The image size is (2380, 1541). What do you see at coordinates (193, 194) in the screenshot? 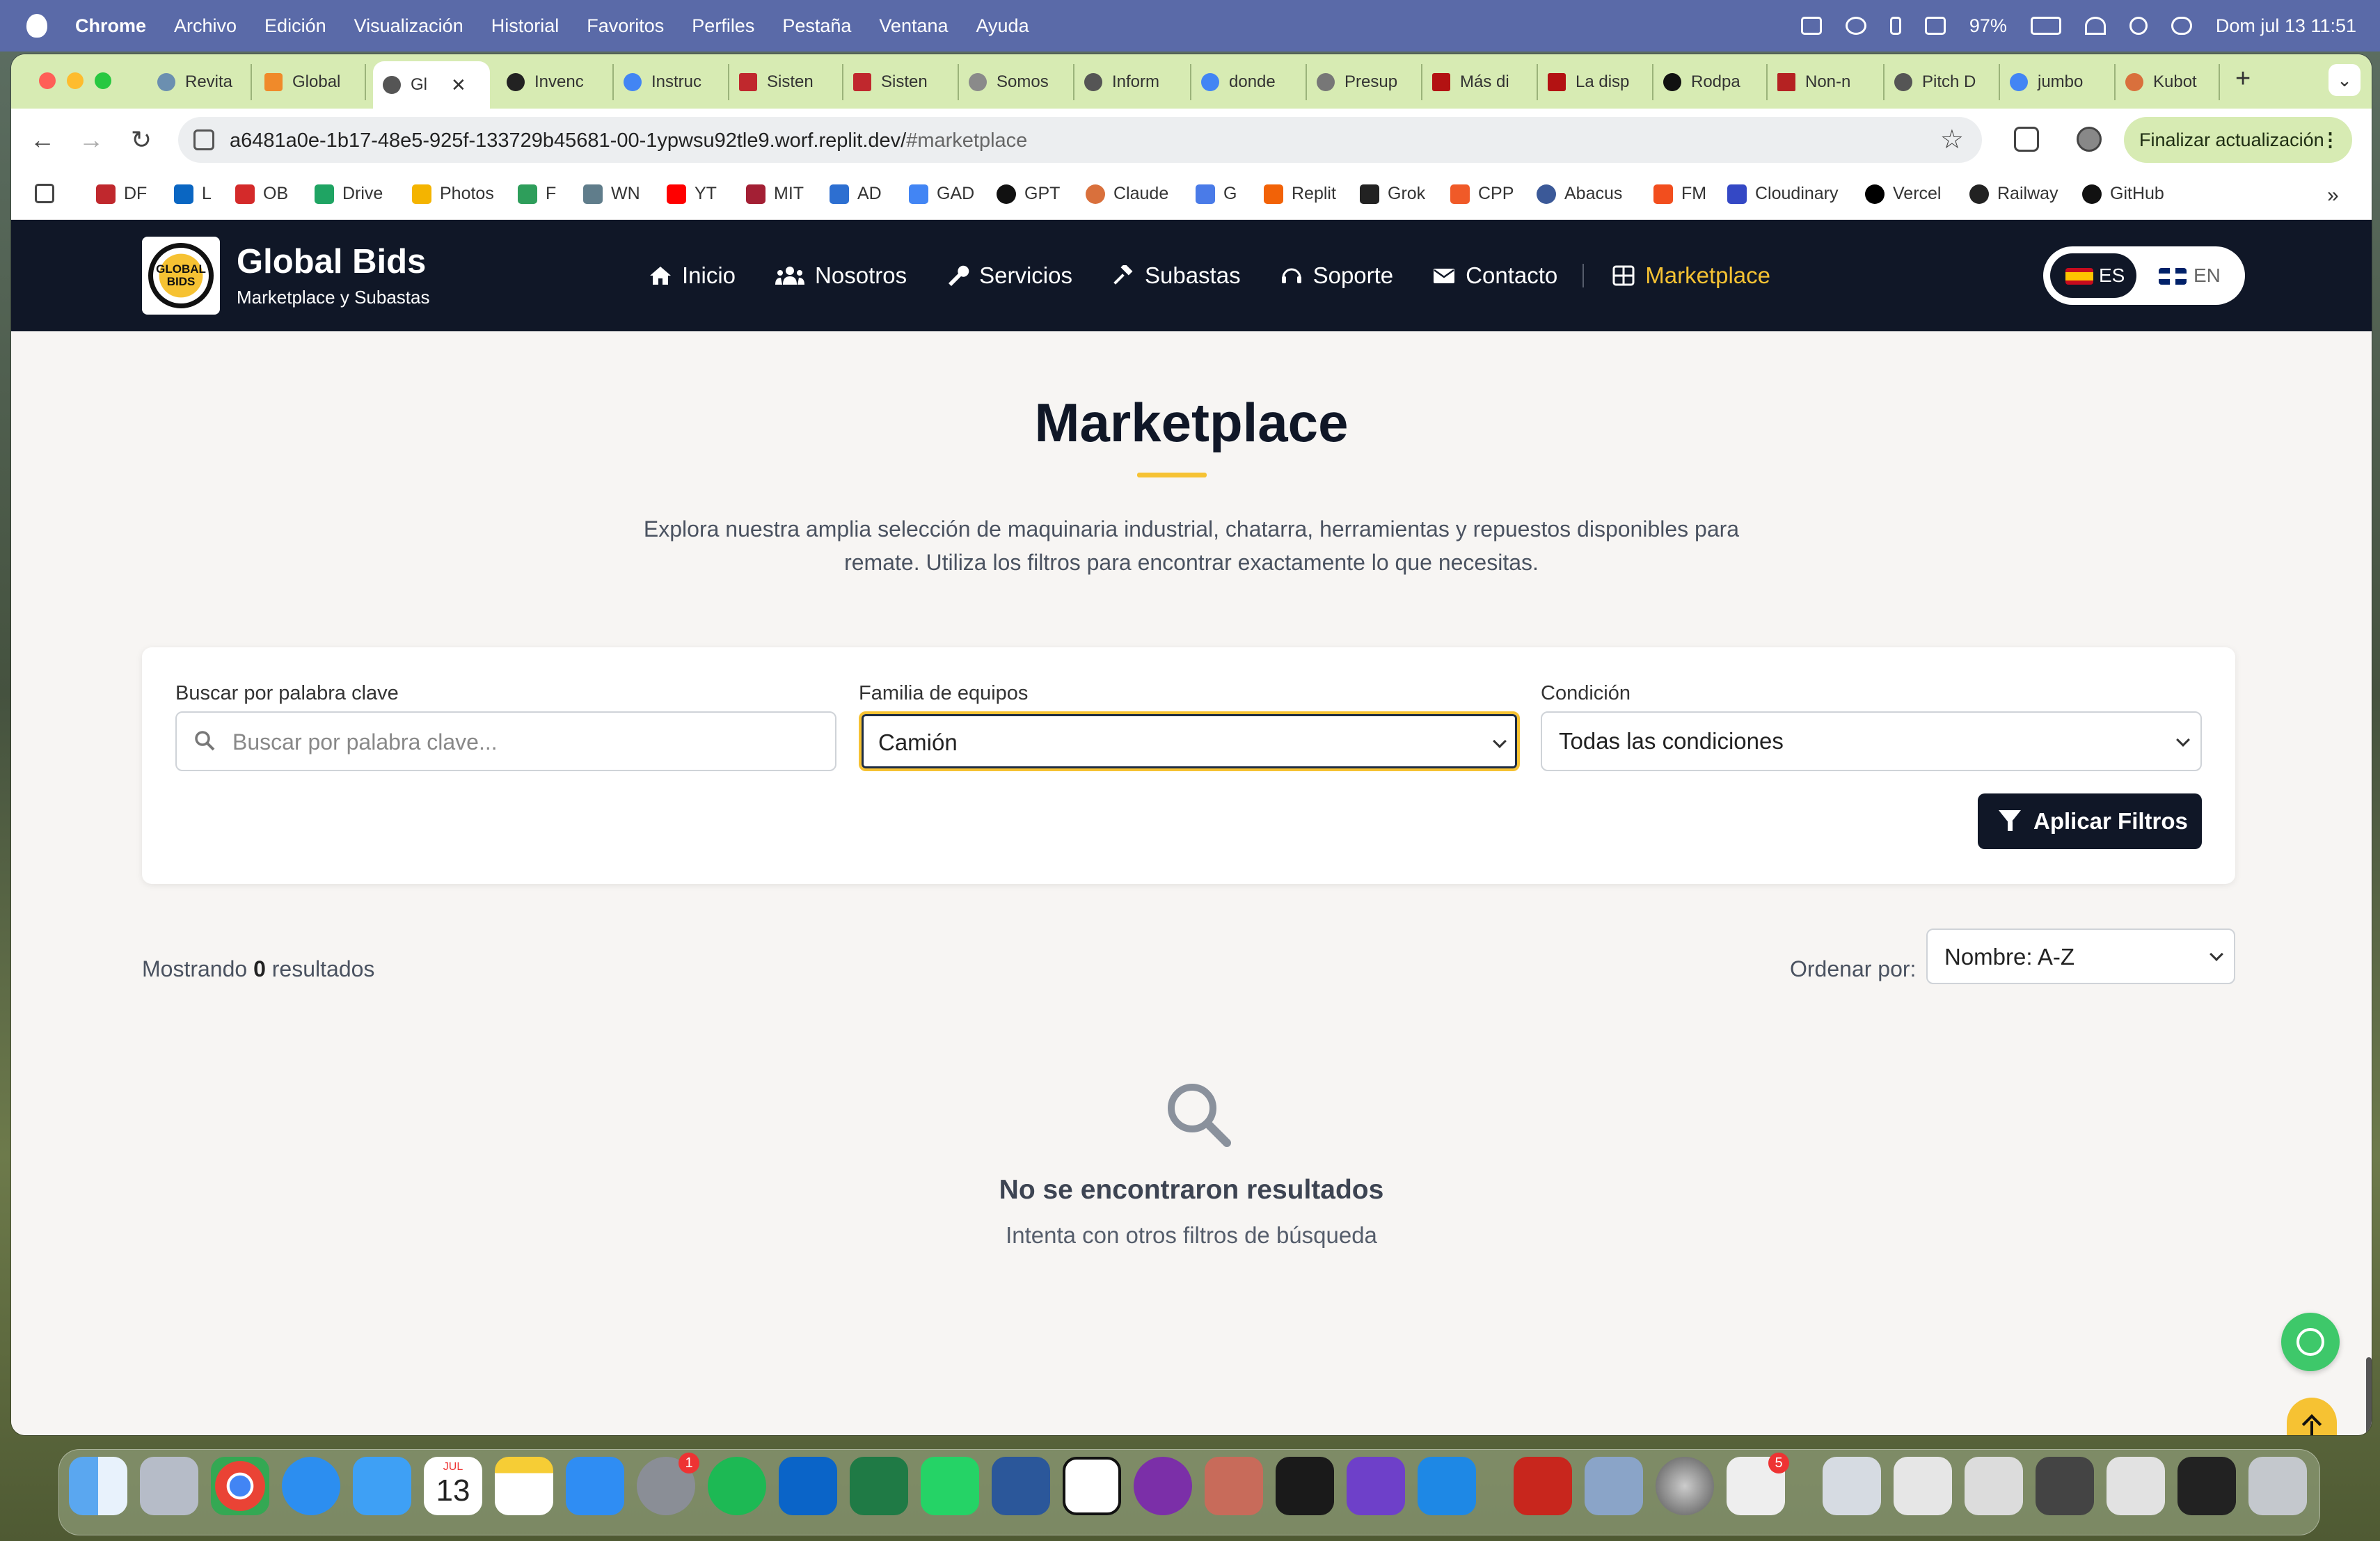
I see `bookmark-l: L` at bounding box center [193, 194].